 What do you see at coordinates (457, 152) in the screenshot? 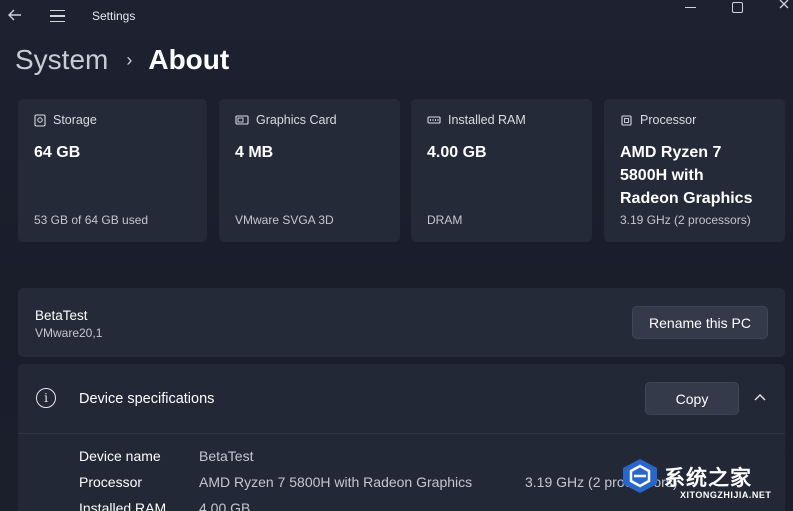
I see `ram-value: 4.00 GB` at bounding box center [457, 152].